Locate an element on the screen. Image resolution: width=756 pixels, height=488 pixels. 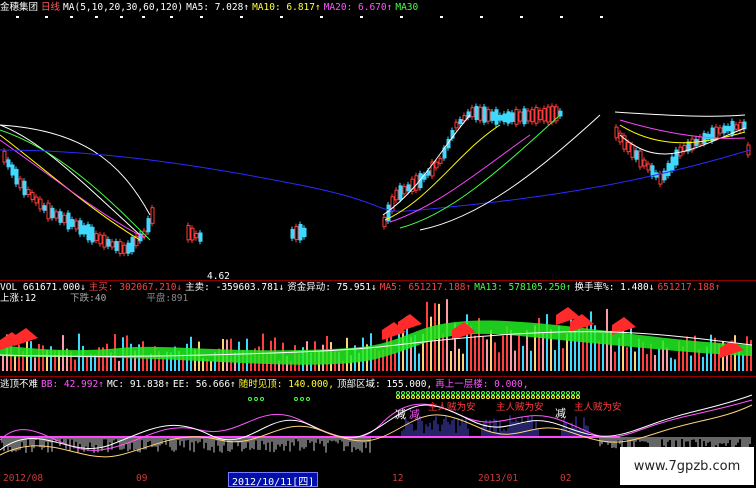
date-label: 02 is located at coordinates (566, 478).